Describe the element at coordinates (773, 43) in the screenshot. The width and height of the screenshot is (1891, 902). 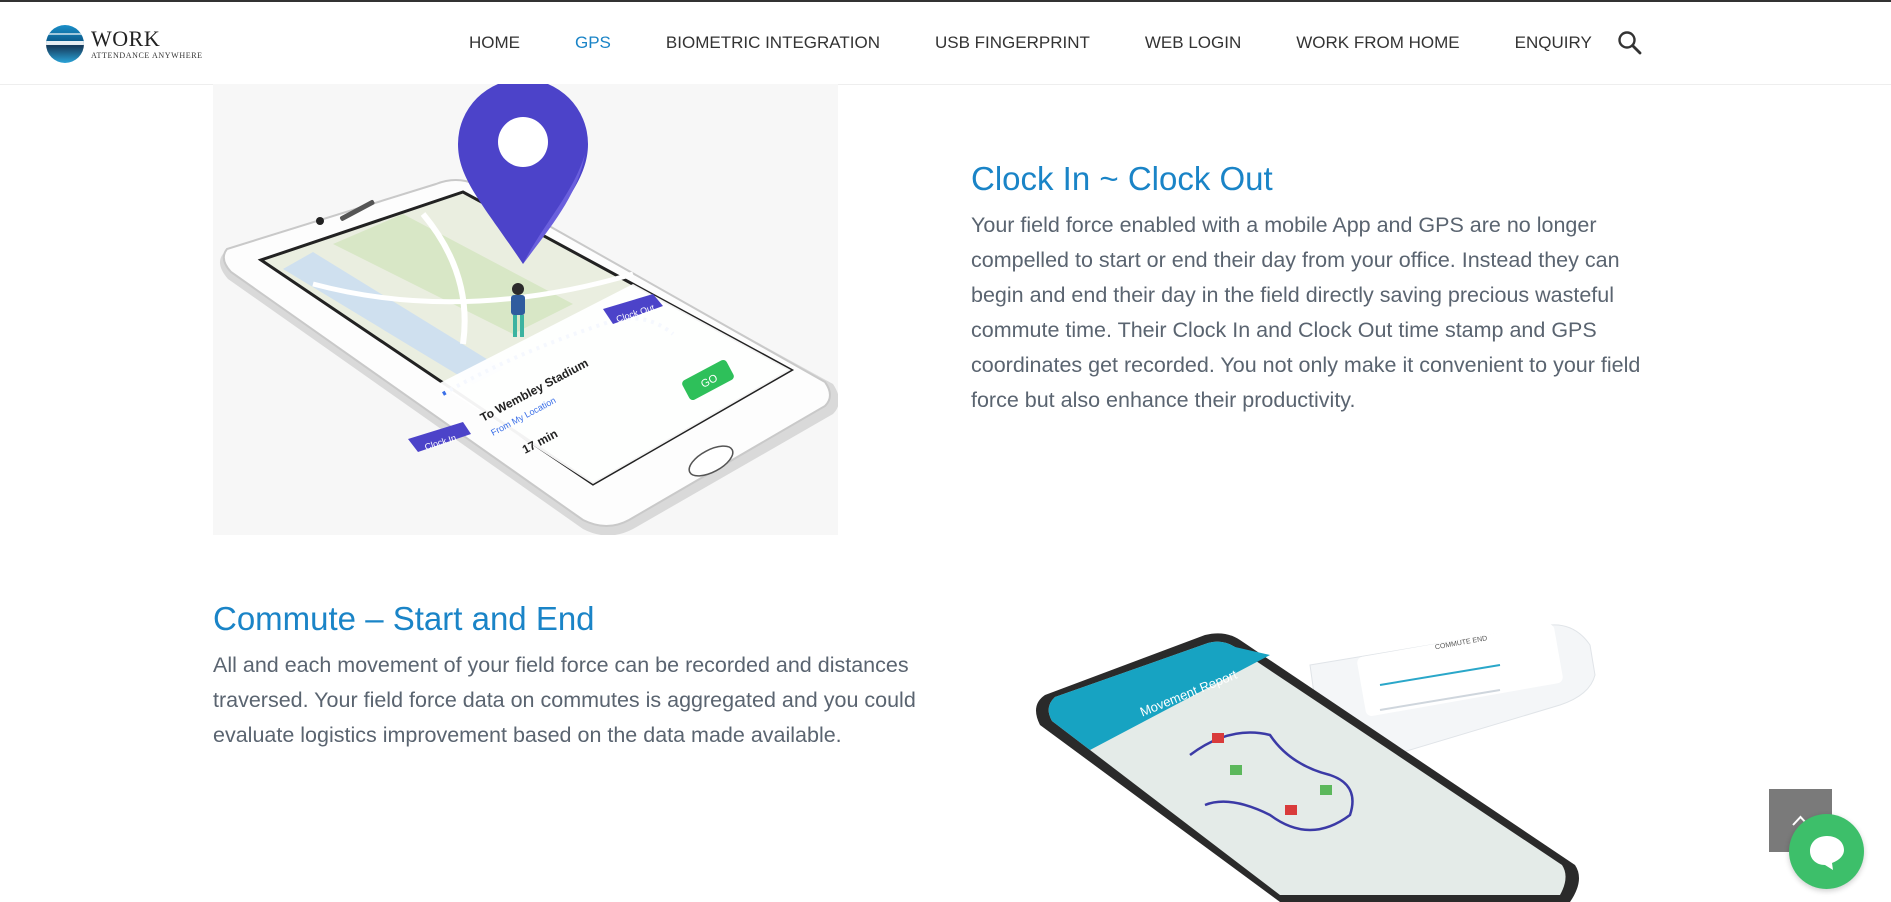
I see `nav-item-biometric-integration: BIOMETRIC INTEGRATION` at that location.